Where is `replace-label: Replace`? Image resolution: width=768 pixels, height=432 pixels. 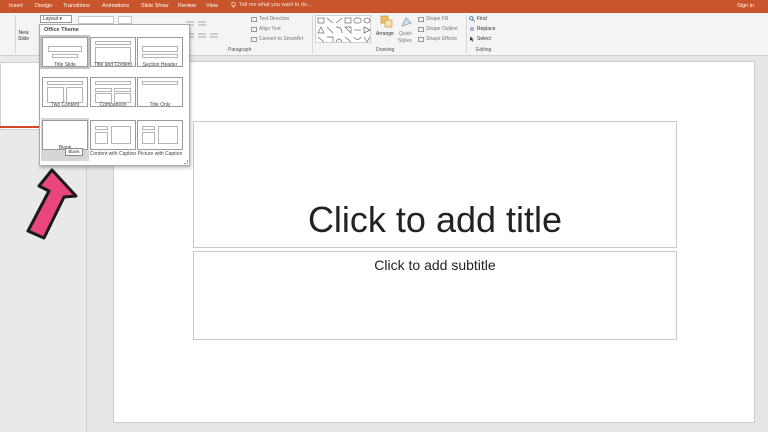
replace-label: Replace is located at coordinates (486, 29).